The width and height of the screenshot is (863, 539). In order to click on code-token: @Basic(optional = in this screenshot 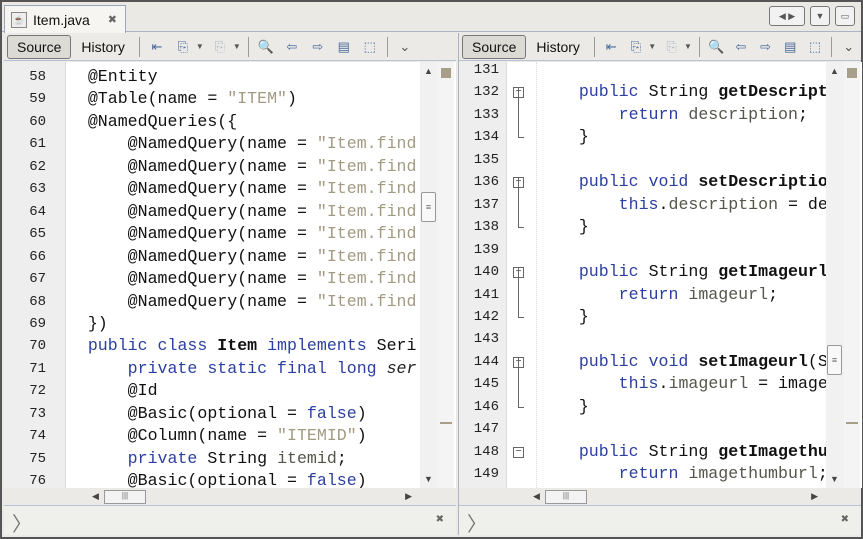, I will do `click(177, 479)`.